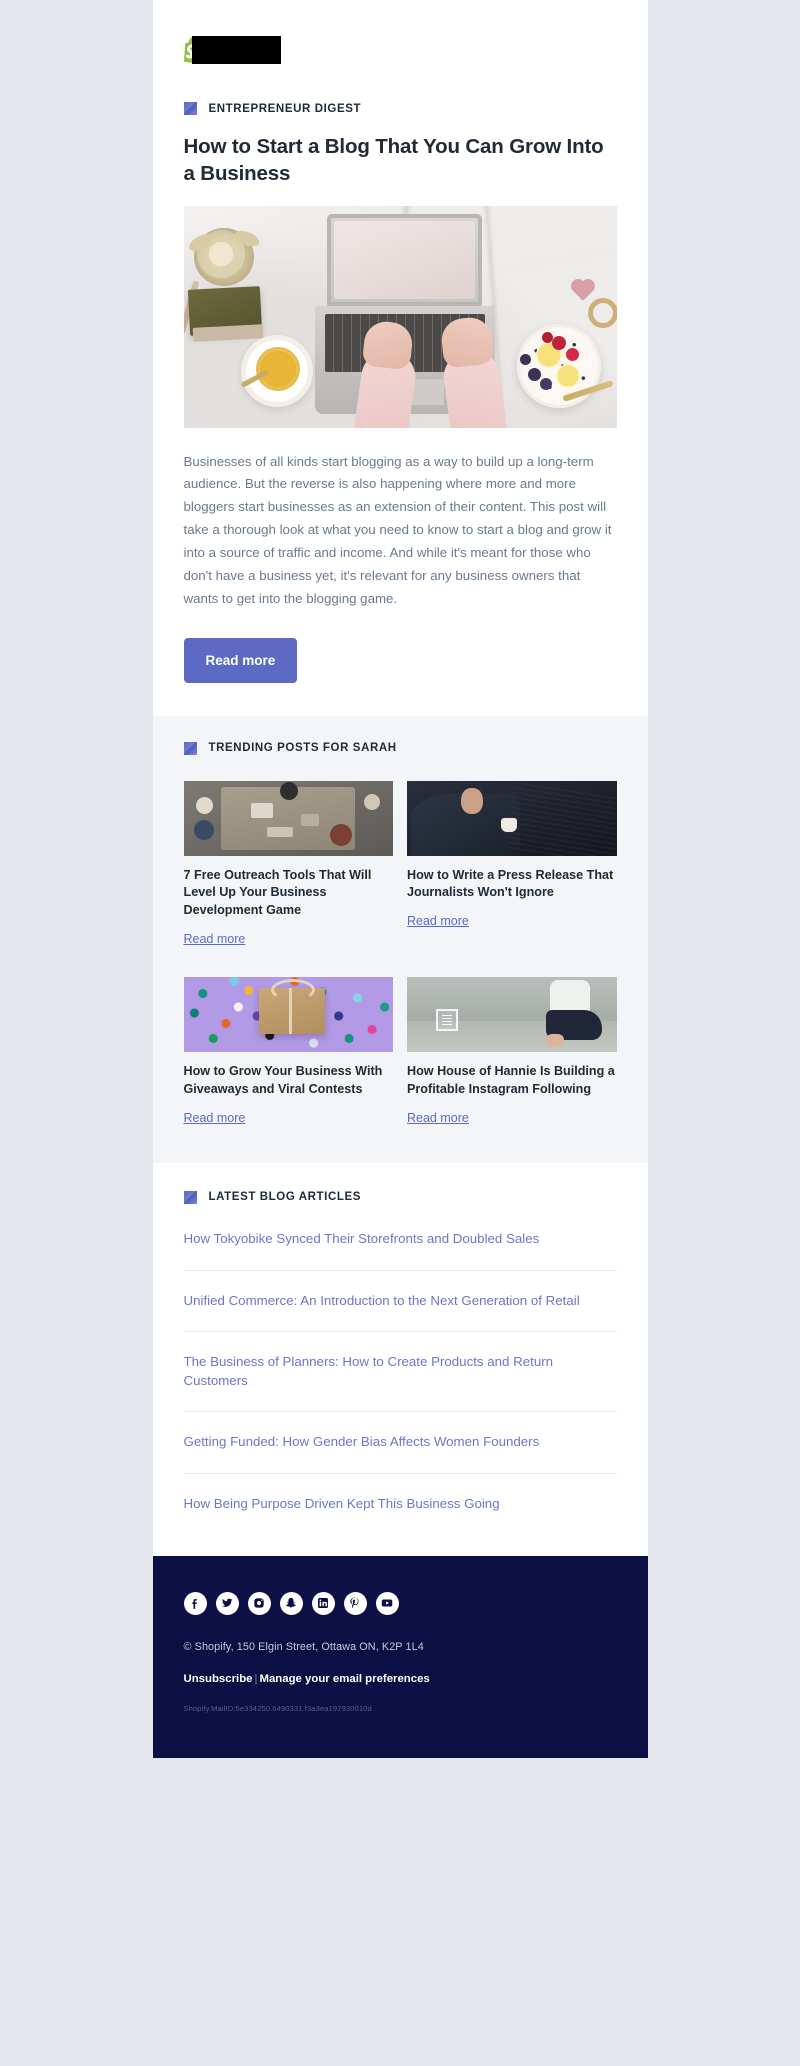  What do you see at coordinates (259, 1603) in the screenshot?
I see `instagram-icon` at bounding box center [259, 1603].